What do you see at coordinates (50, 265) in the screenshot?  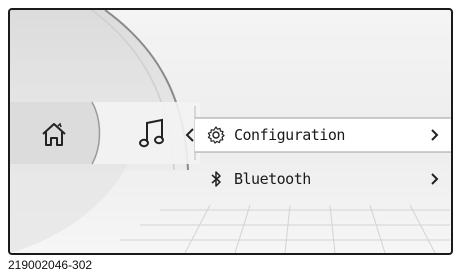 I see `figure-caption: 219002046-302` at bounding box center [50, 265].